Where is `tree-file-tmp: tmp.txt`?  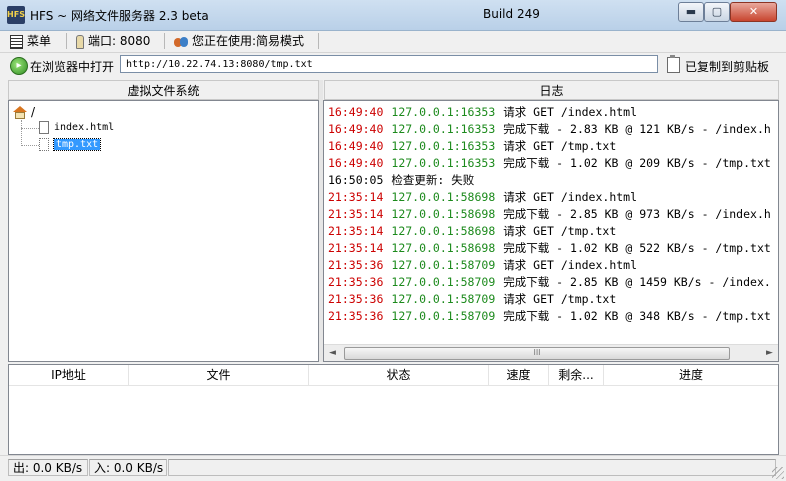
tree-file-tmp: tmp.txt is located at coordinates (70, 145).